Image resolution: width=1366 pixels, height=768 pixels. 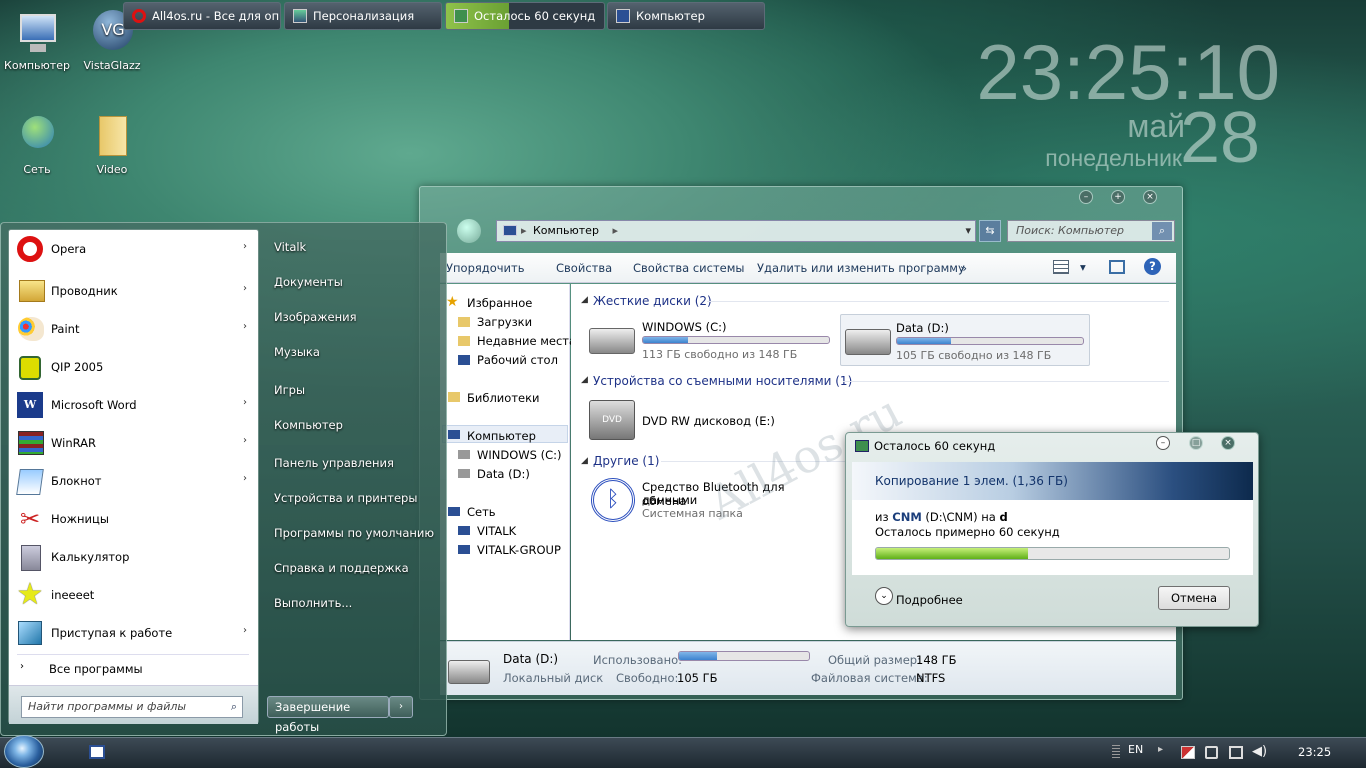 What do you see at coordinates (525, 16) in the screenshot?
I see `taskbar-button-copy: Осталось 60 секунд` at bounding box center [525, 16].